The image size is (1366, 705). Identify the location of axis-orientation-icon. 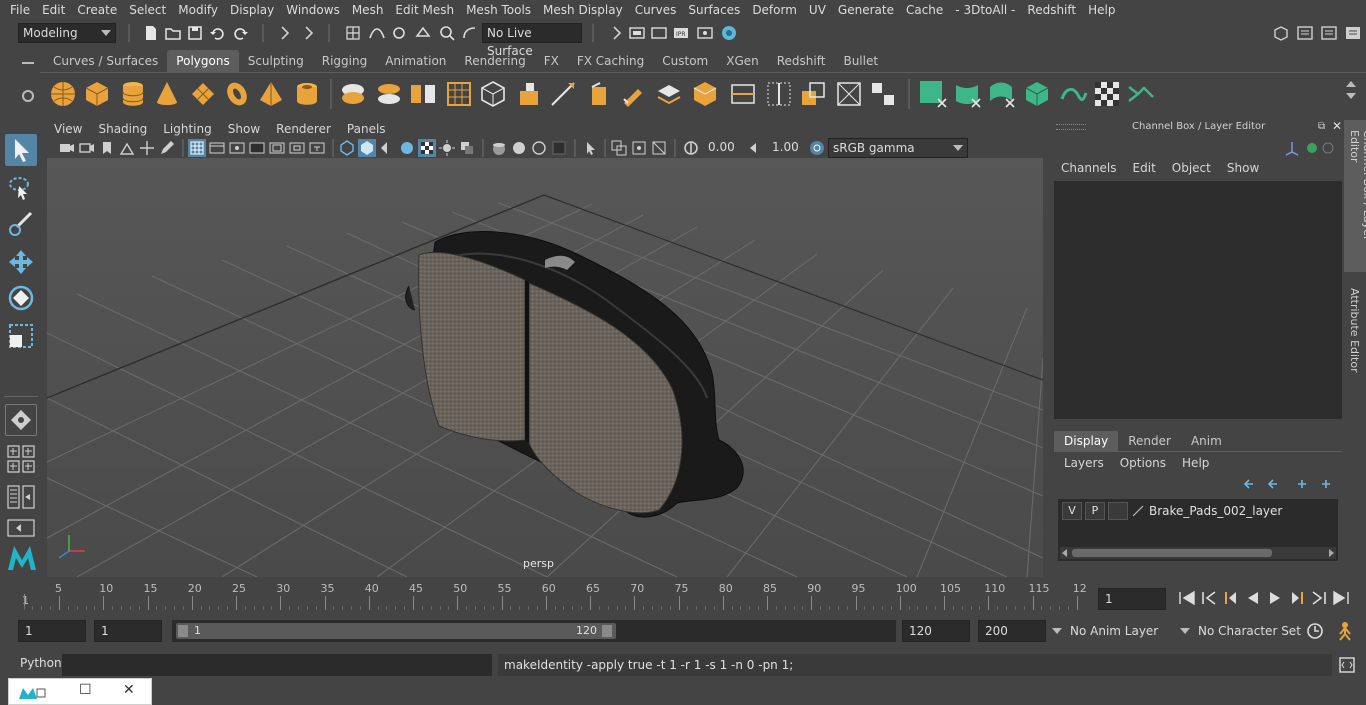
(1292, 149).